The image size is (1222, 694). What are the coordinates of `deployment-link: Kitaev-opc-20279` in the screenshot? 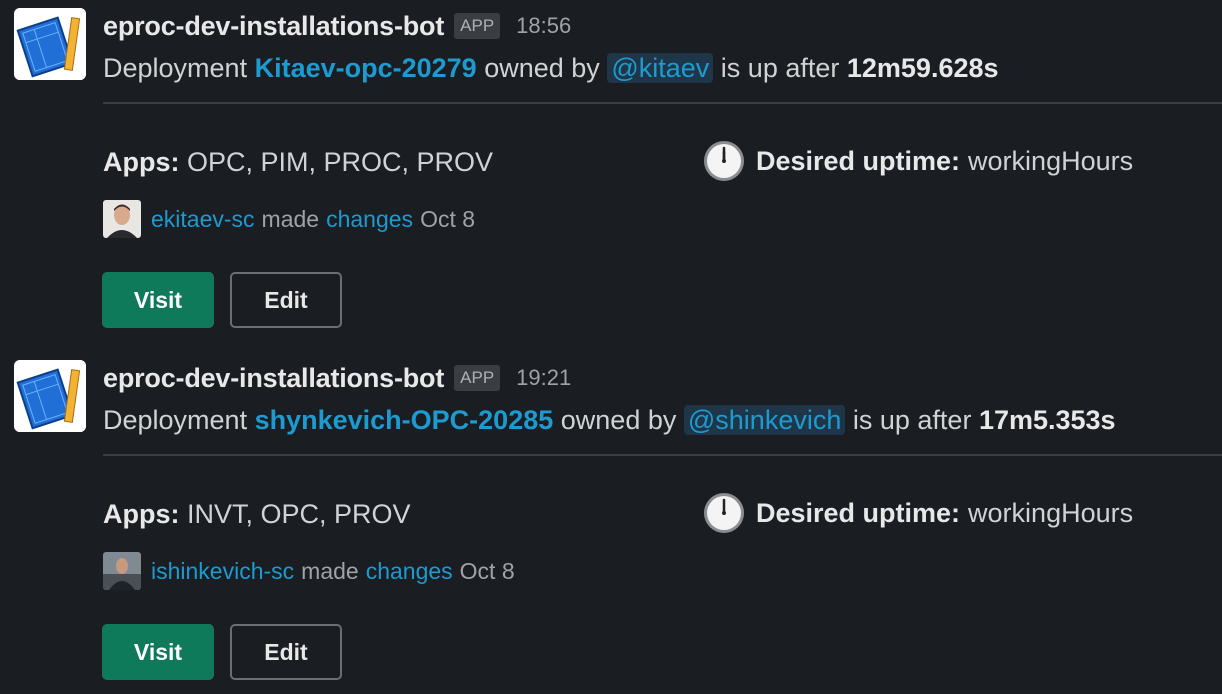 It's located at (366, 68).